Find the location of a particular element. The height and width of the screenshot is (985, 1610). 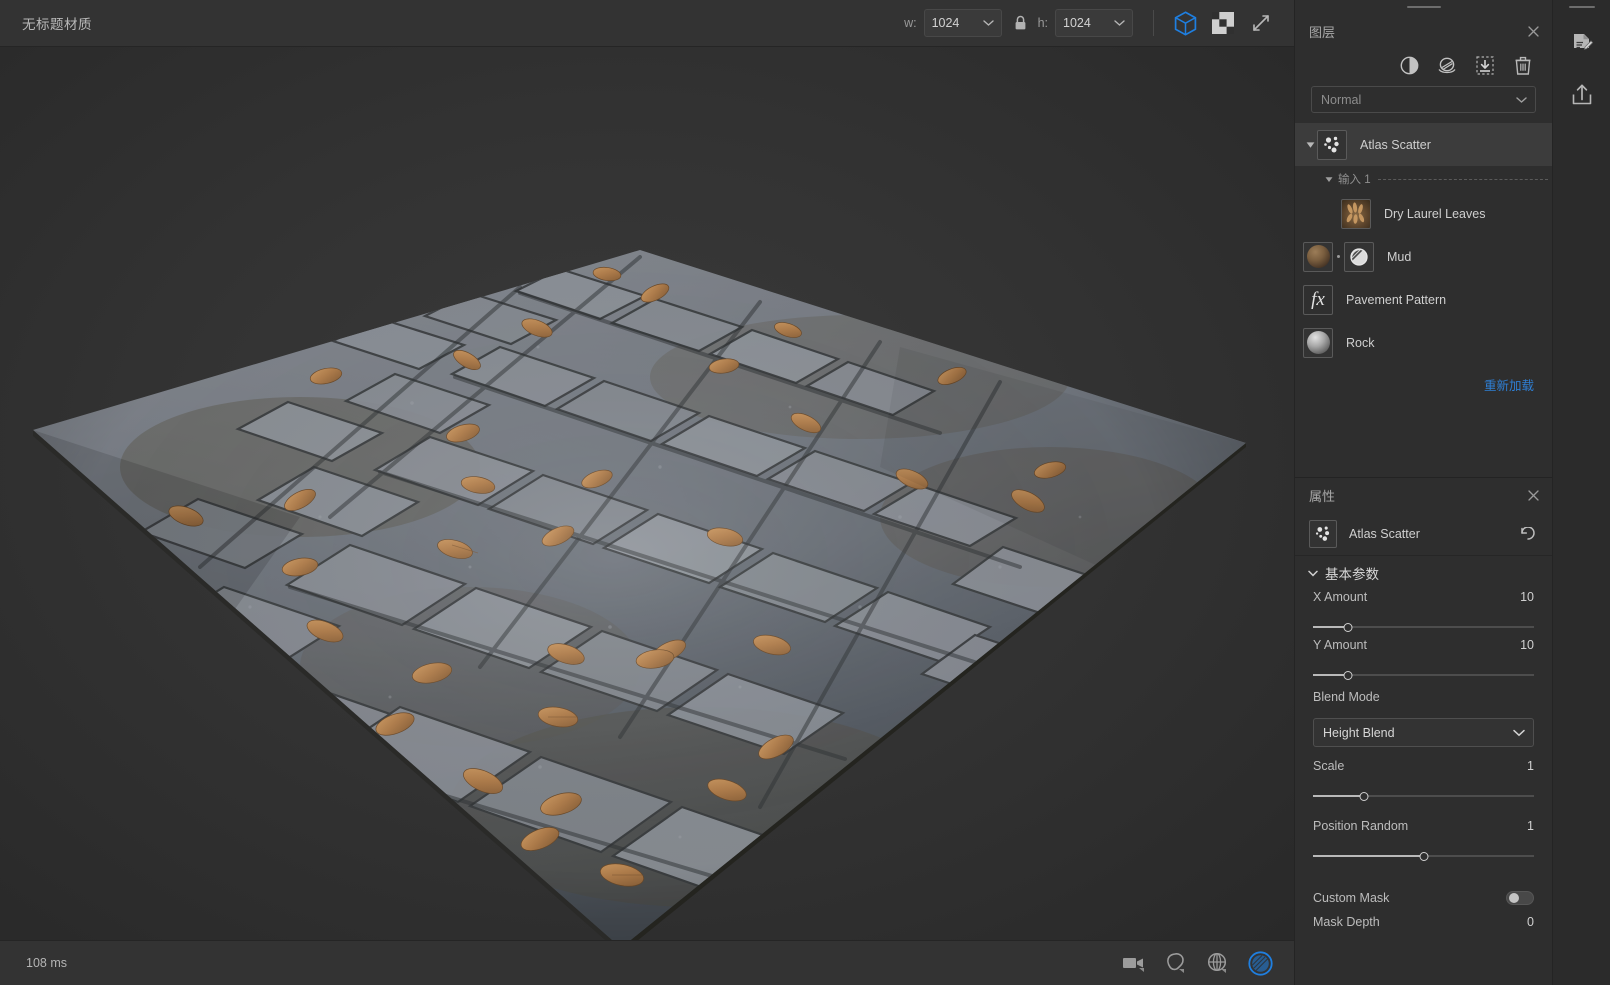

render-time-label: 108 ms is located at coordinates (46, 963).